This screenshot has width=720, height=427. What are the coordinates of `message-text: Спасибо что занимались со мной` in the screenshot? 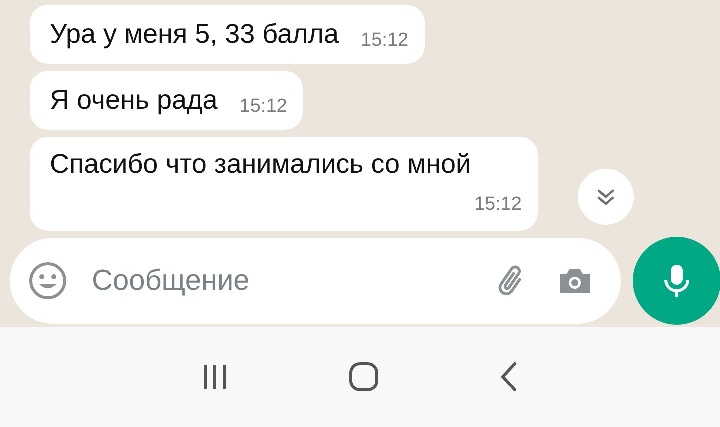 It's located at (261, 164).